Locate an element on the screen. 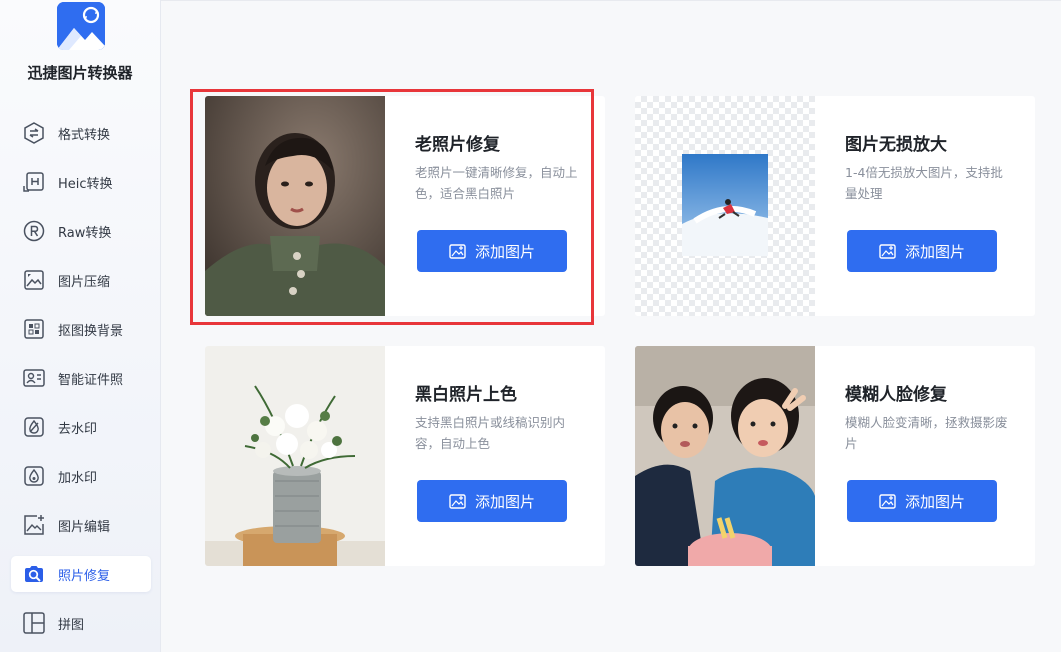  colorize-thumbnail is located at coordinates (295, 456).